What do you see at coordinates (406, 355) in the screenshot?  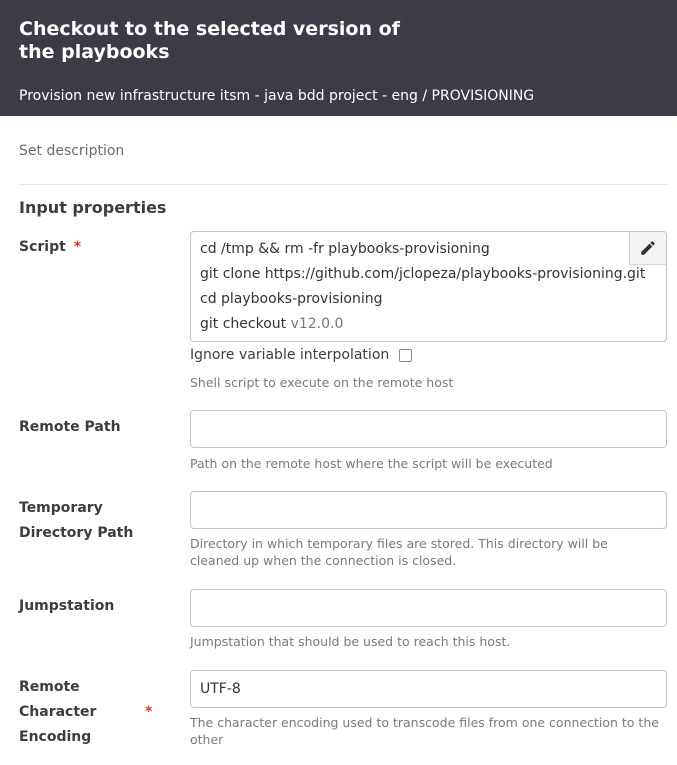 I see `ignore-interpolation-checkbox` at bounding box center [406, 355].